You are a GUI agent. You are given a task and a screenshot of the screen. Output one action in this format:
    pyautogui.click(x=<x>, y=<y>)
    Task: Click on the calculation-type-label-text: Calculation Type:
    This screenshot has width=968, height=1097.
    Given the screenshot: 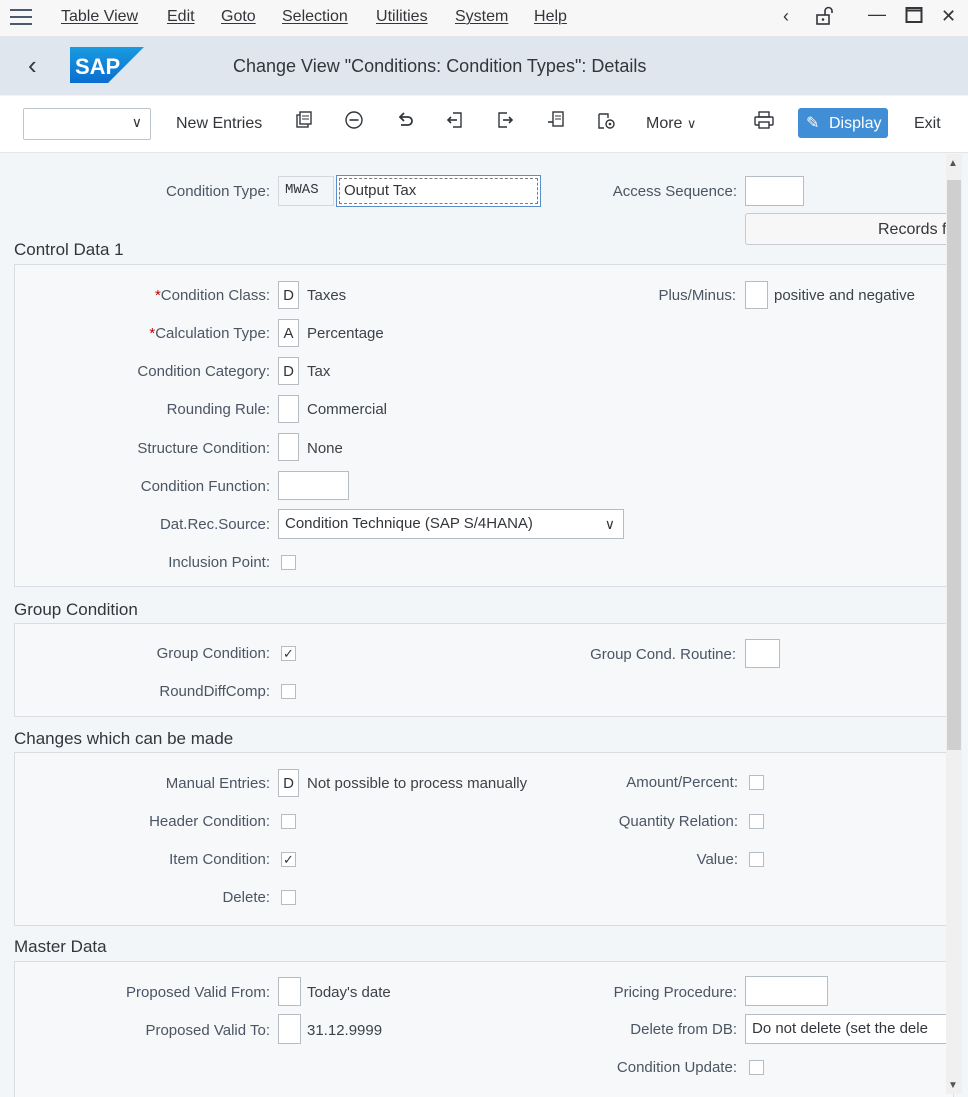 What is the action you would take?
    pyautogui.click(x=212, y=333)
    